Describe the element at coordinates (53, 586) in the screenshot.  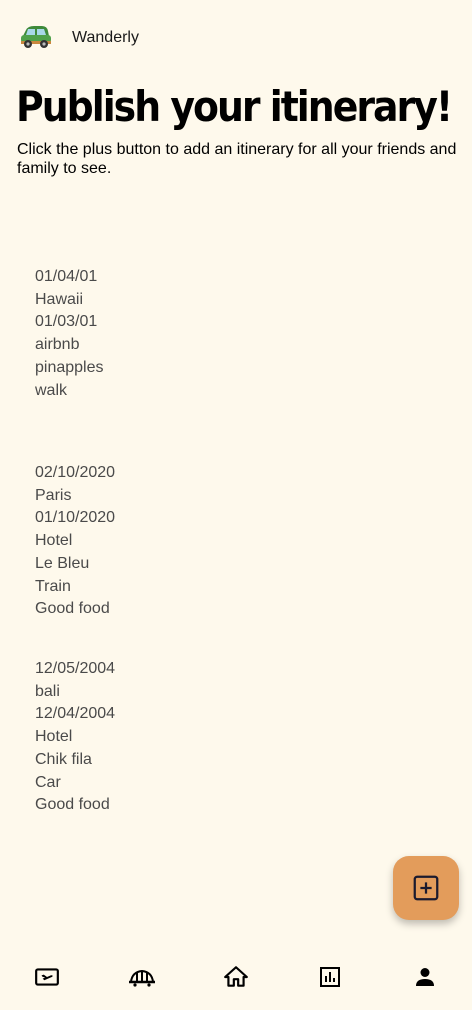
I see `itinerary-transport: Train` at that location.